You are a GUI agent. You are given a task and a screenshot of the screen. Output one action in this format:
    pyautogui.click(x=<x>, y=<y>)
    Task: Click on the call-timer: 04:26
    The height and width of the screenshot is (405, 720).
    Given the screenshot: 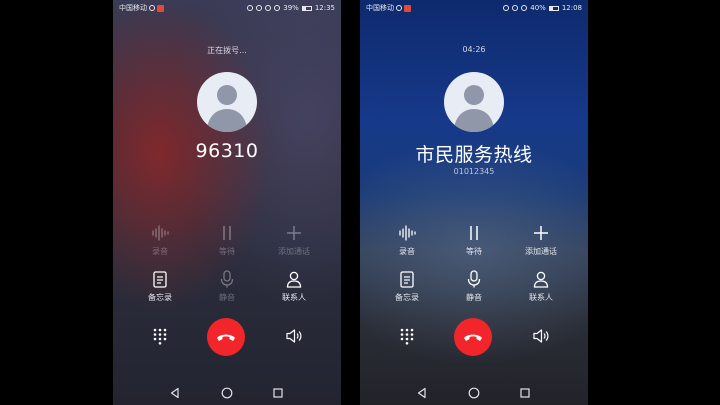 What is the action you would take?
    pyautogui.click(x=474, y=49)
    